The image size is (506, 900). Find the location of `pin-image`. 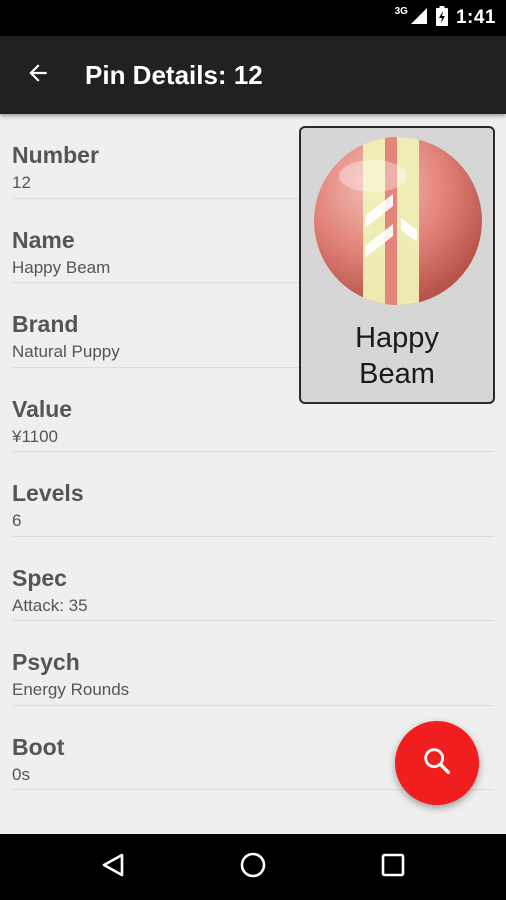

pin-image is located at coordinates (398, 223).